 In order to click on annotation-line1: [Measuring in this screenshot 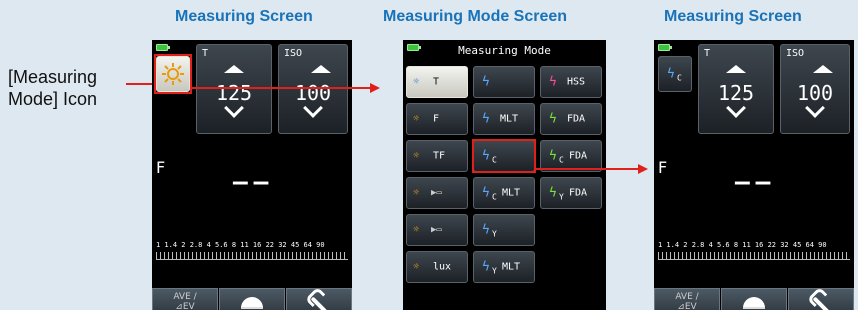, I will do `click(53, 77)`.